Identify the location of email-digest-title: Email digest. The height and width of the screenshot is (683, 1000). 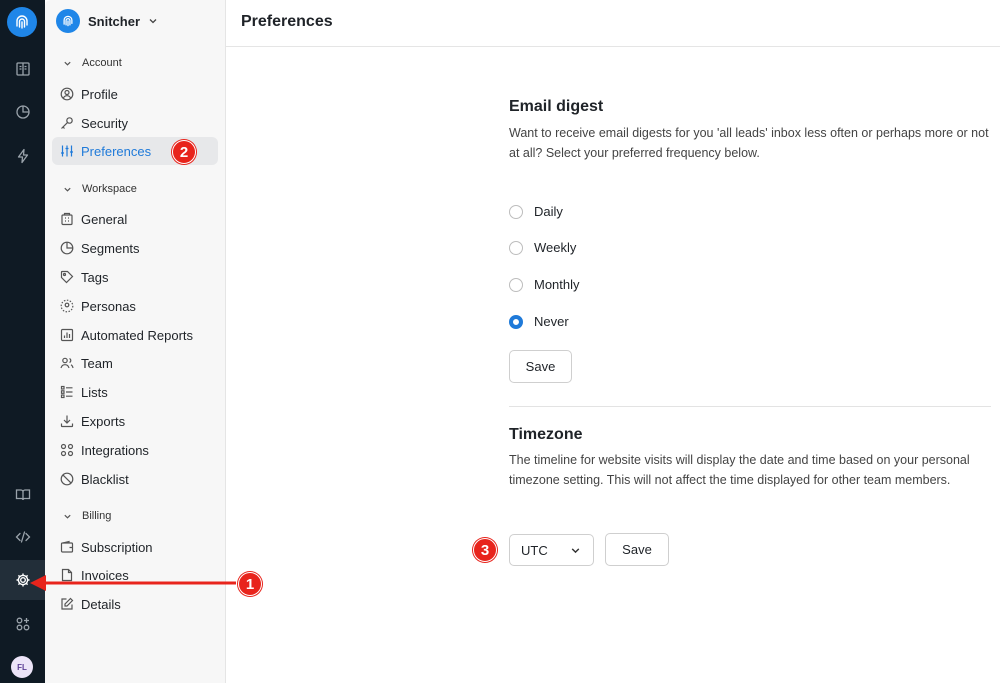
(556, 106).